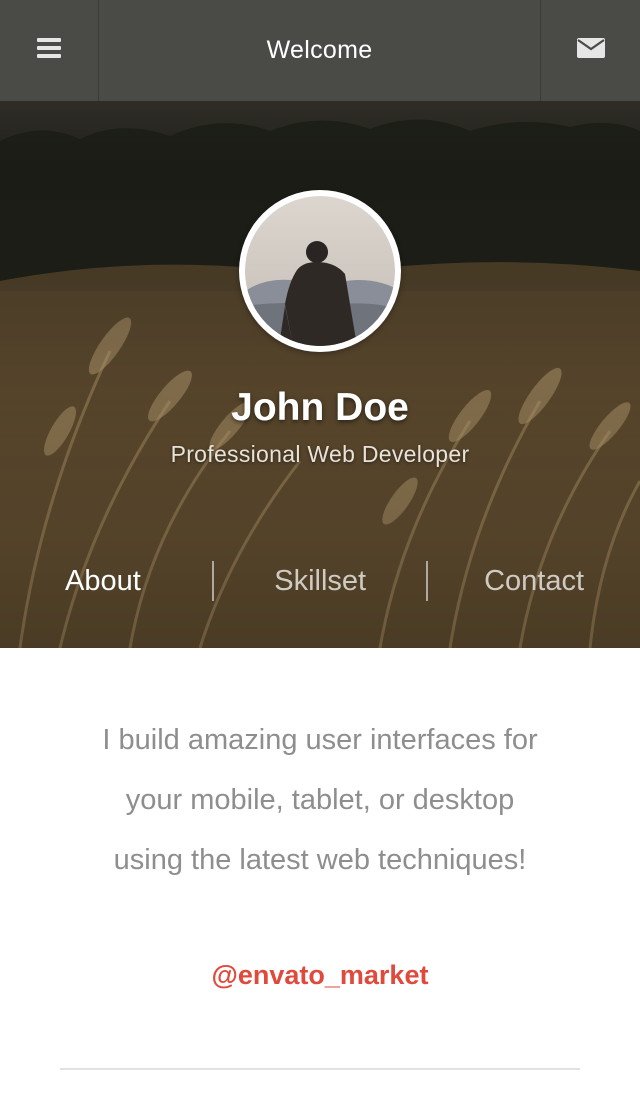 This screenshot has width=640, height=1096. What do you see at coordinates (106, 581) in the screenshot?
I see `tab-about: About` at bounding box center [106, 581].